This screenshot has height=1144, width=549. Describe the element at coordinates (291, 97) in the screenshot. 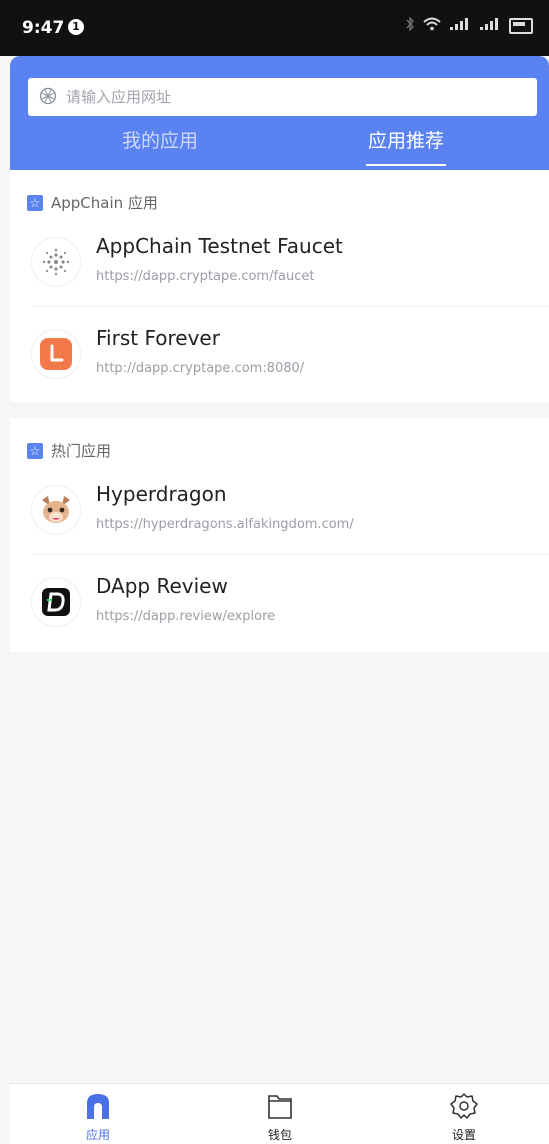

I see `search-input` at that location.